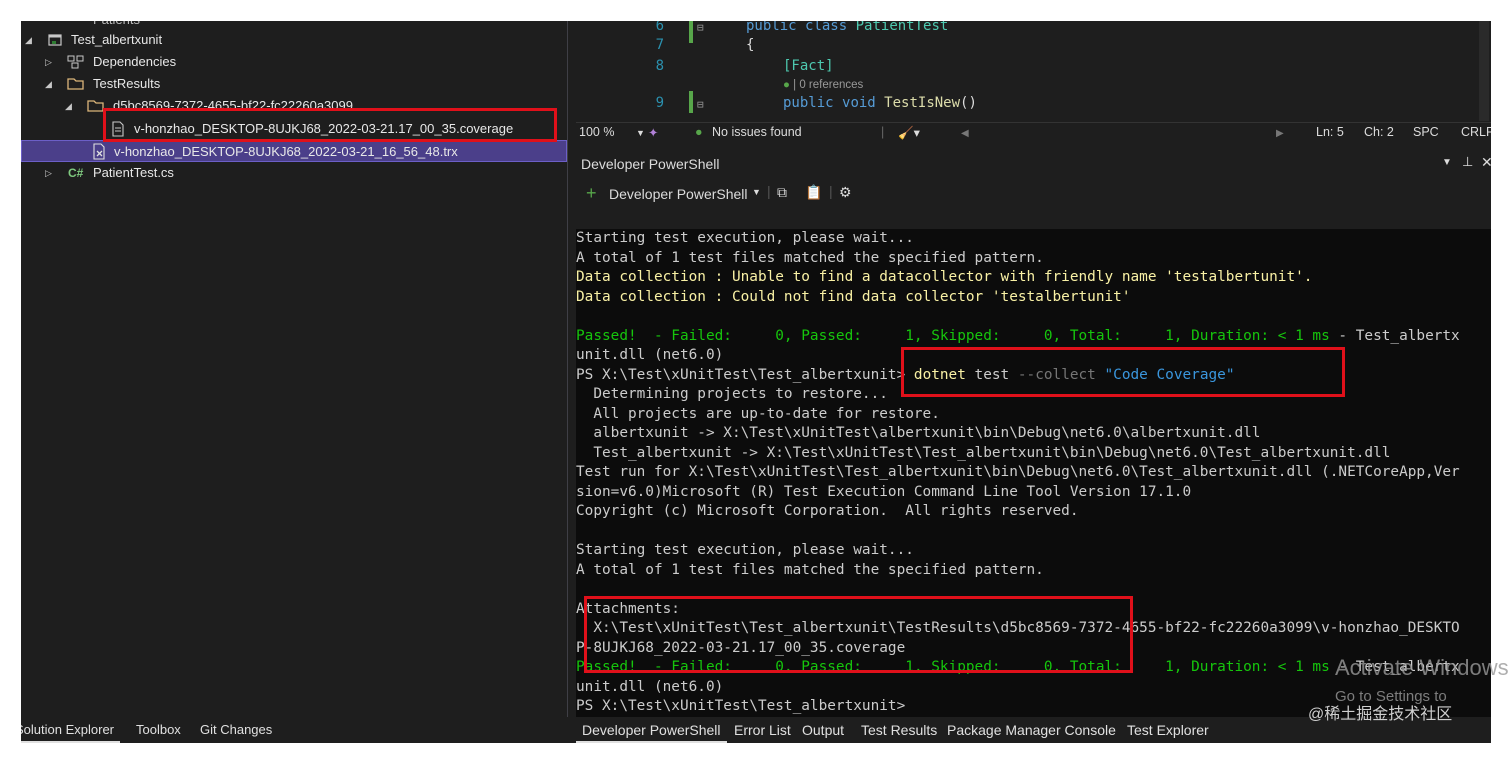  I want to click on folder-open-icon, so click(75, 84).